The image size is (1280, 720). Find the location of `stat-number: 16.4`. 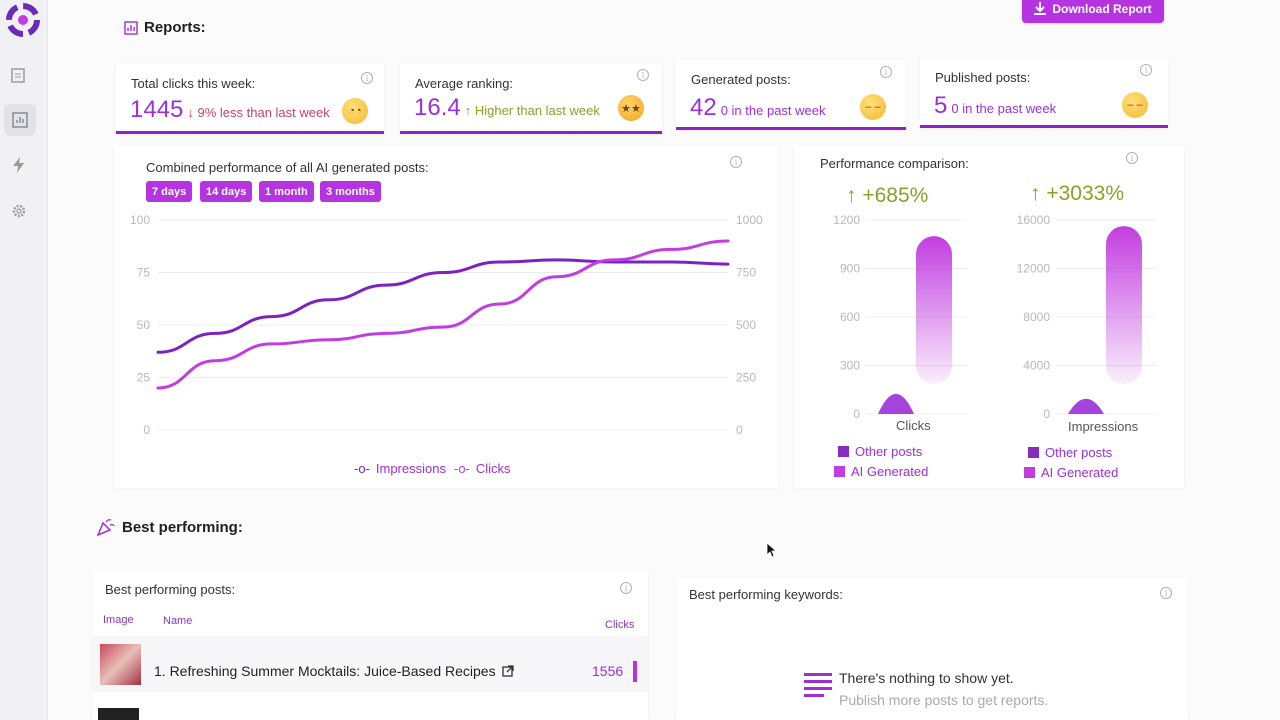

stat-number: 16.4 is located at coordinates (437, 107).